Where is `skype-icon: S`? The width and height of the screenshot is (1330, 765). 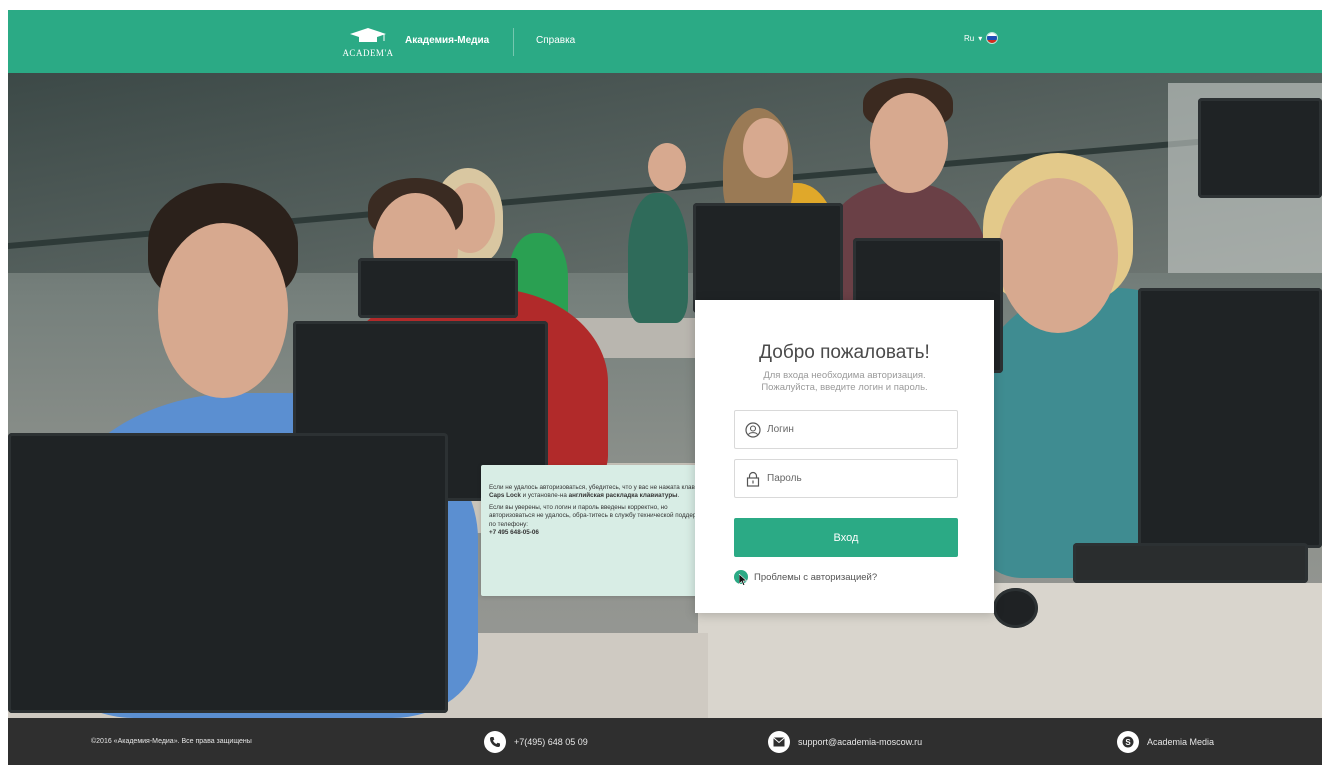
skype-icon: S is located at coordinates (1128, 741).